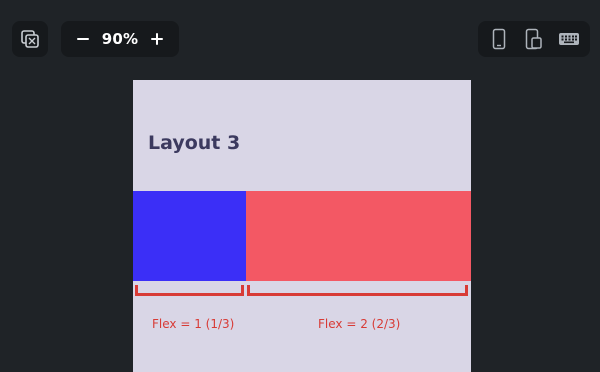  What do you see at coordinates (358, 236) in the screenshot?
I see `flex-item-red` at bounding box center [358, 236].